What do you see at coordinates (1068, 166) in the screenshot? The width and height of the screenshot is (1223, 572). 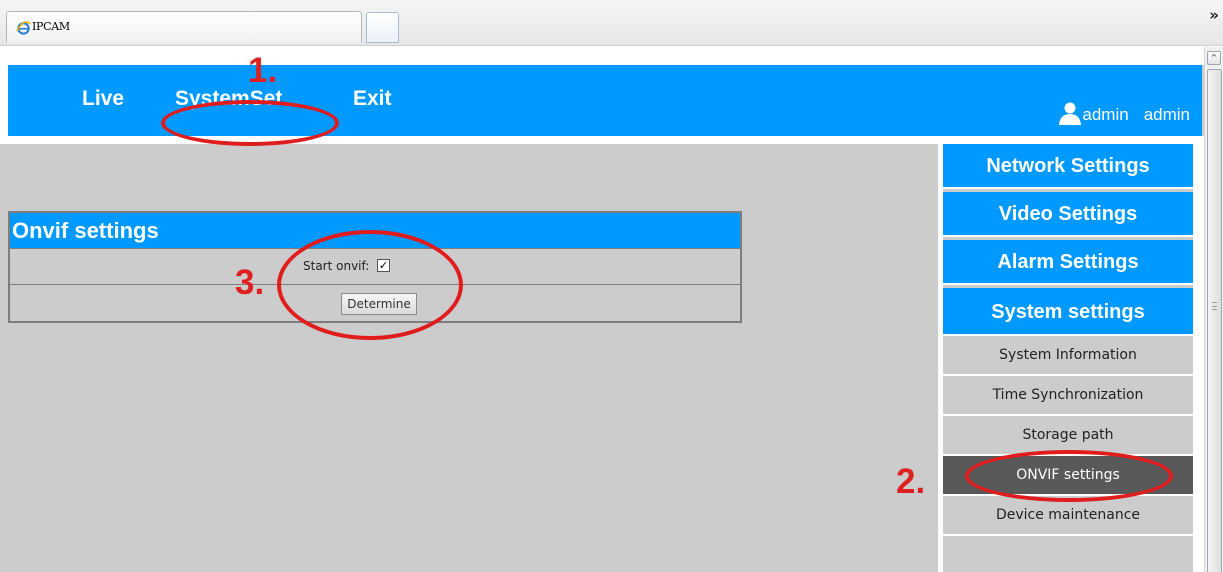 I see `sidebar-section-network: Network Settings` at bounding box center [1068, 166].